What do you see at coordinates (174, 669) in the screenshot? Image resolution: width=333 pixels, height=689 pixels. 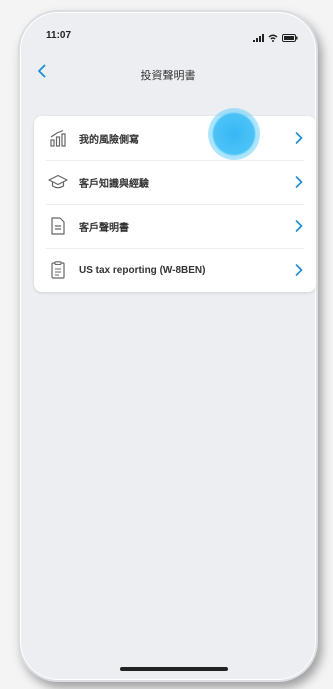 I see `home-indicator` at bounding box center [174, 669].